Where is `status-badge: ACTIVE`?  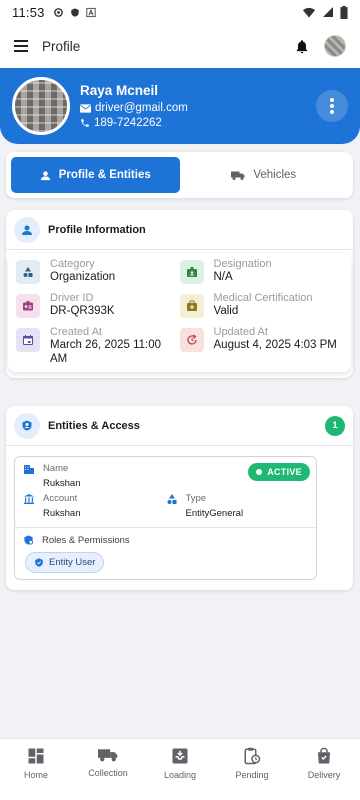 status-badge: ACTIVE is located at coordinates (279, 472).